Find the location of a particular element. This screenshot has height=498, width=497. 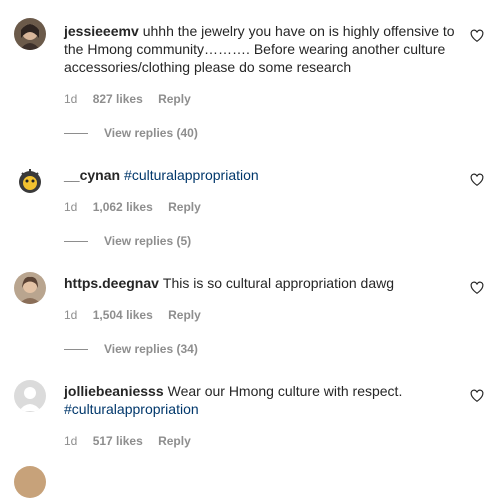

comment-meta: 1d 1,504 likes Reply is located at coordinates (138, 315).